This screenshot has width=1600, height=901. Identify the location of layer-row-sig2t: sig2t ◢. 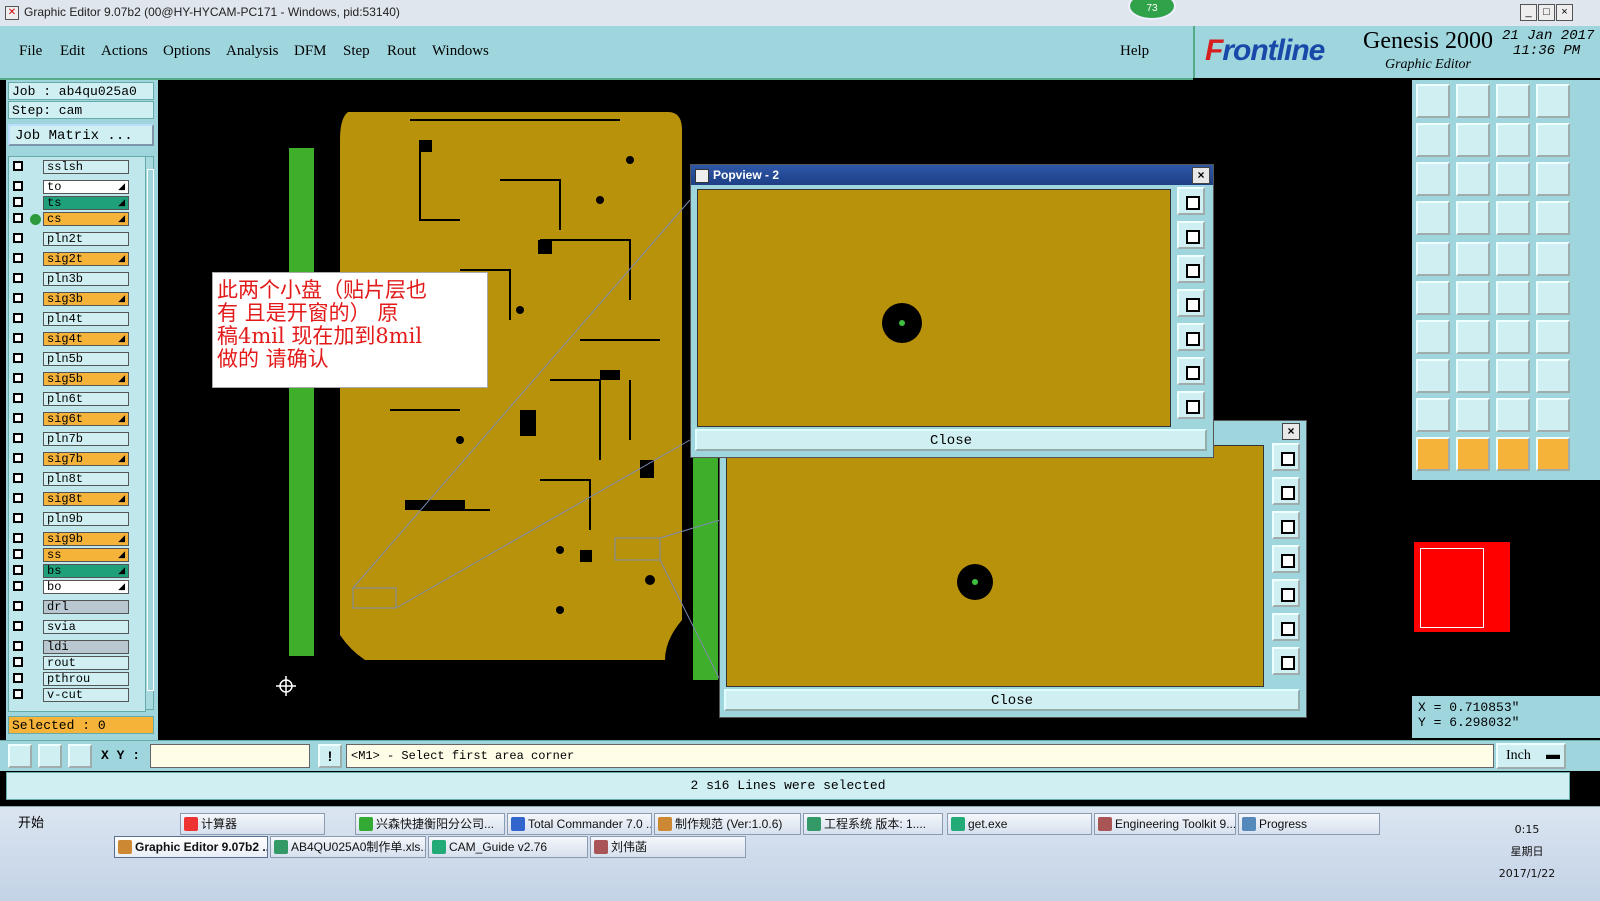
(77, 259).